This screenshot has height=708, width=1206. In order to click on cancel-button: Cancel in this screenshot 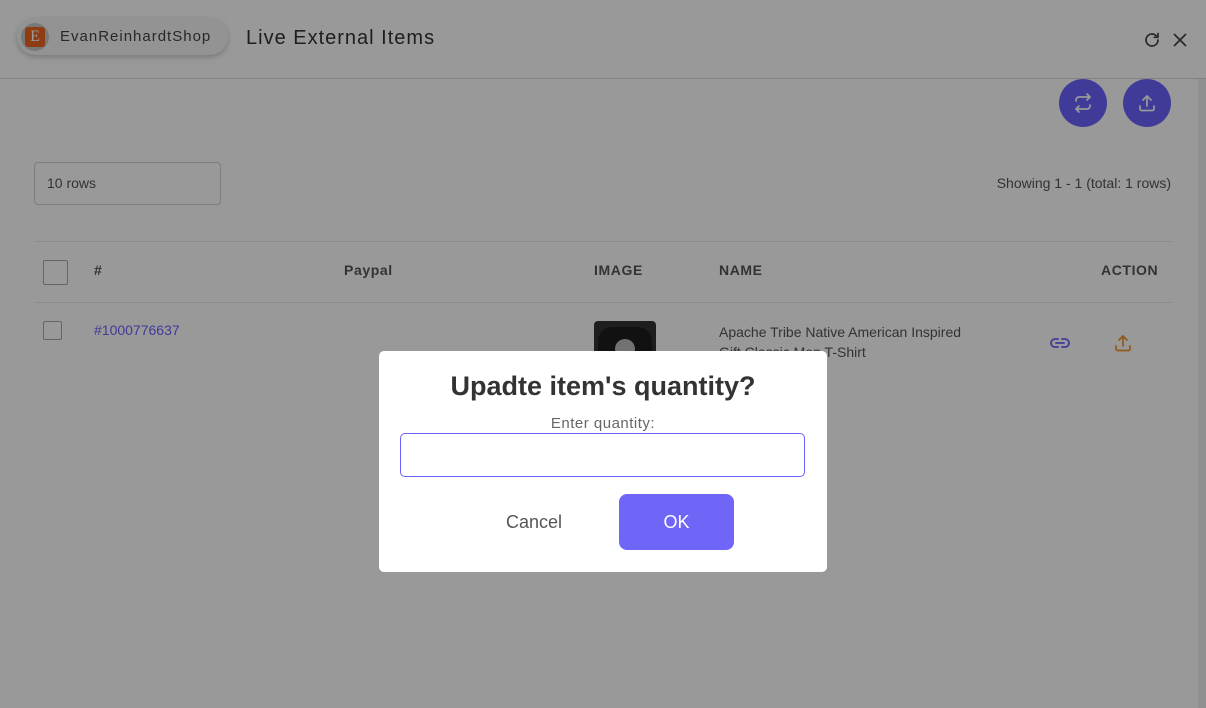, I will do `click(534, 522)`.